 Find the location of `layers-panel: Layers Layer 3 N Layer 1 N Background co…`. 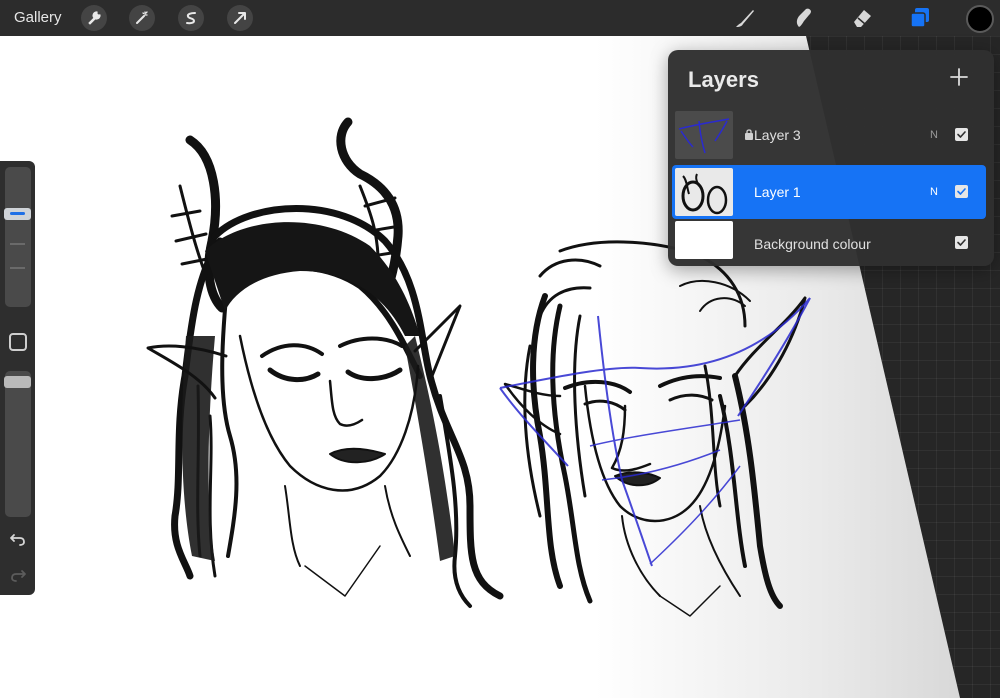

layers-panel: Layers Layer 3 N Layer 1 N Background co… is located at coordinates (831, 158).